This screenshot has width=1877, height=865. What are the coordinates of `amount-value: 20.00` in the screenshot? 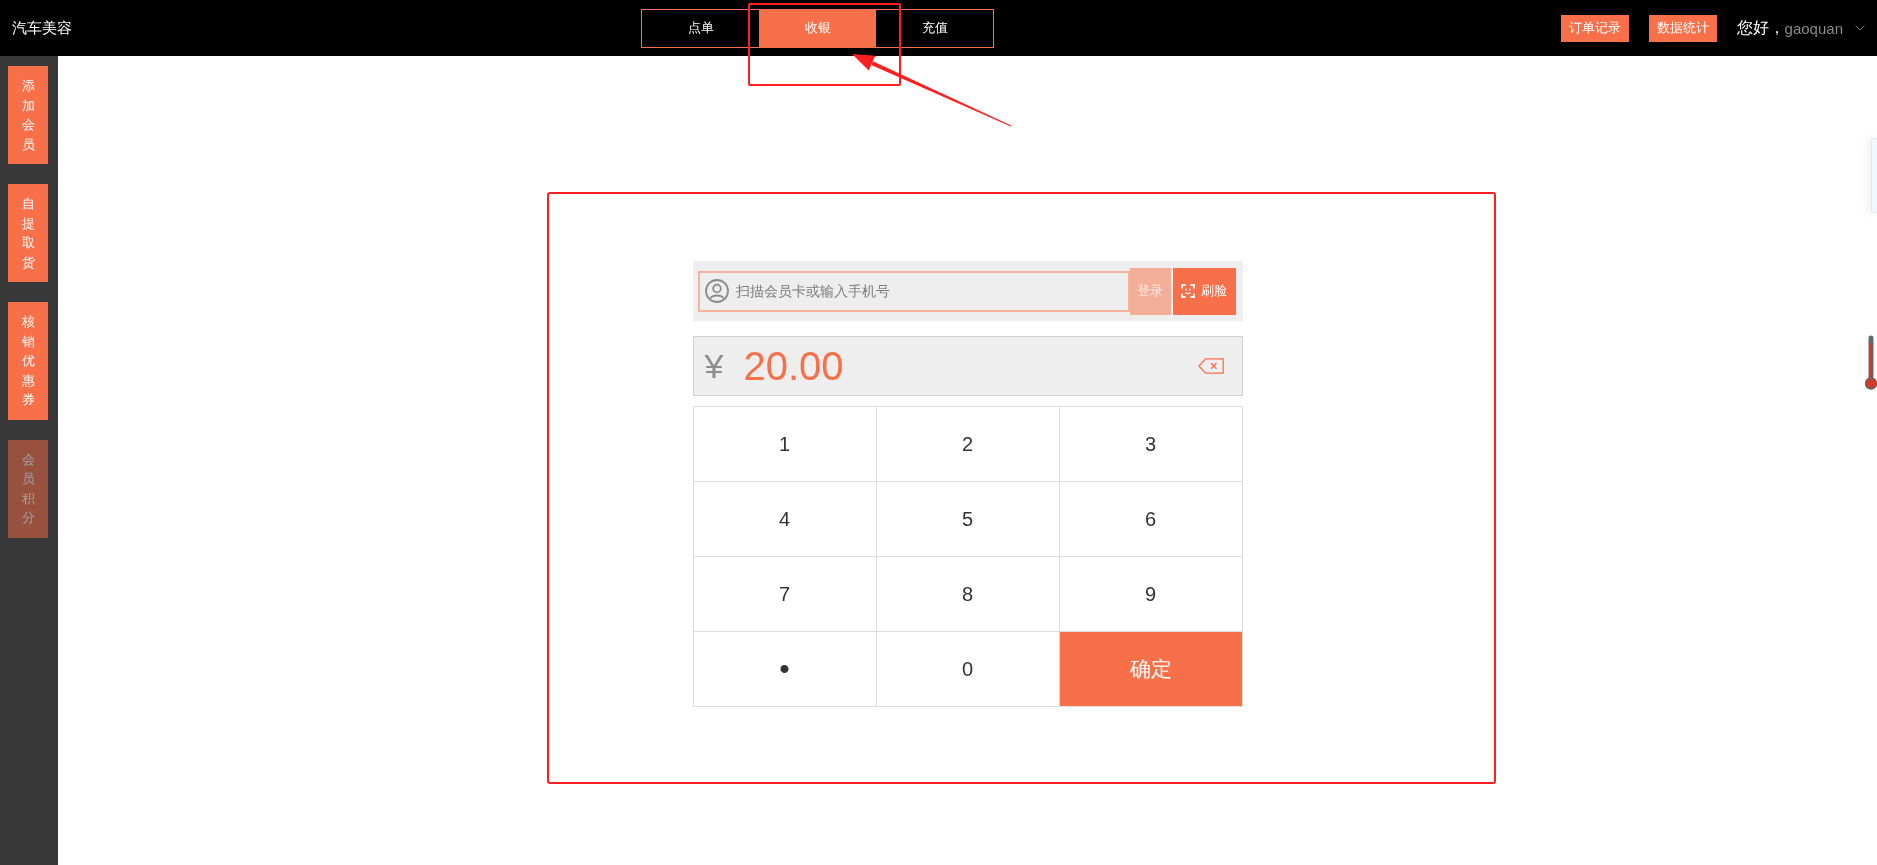 It's located at (793, 366).